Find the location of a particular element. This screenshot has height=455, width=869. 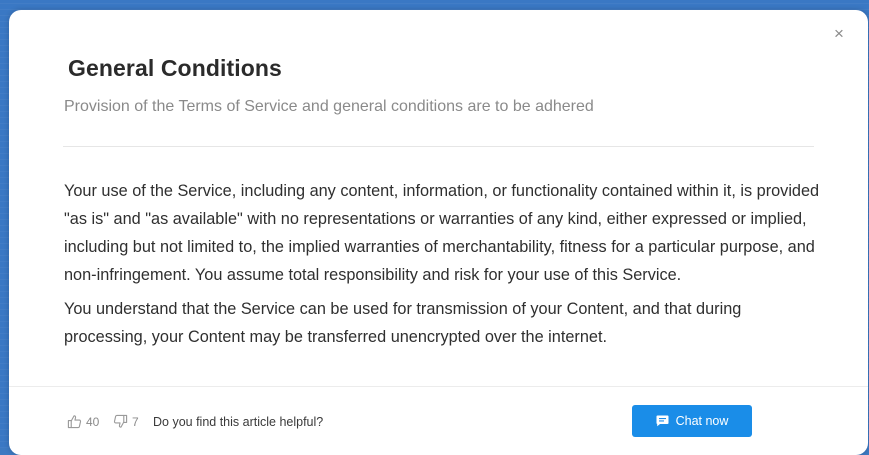

downvote-button: 7 is located at coordinates (126, 421).